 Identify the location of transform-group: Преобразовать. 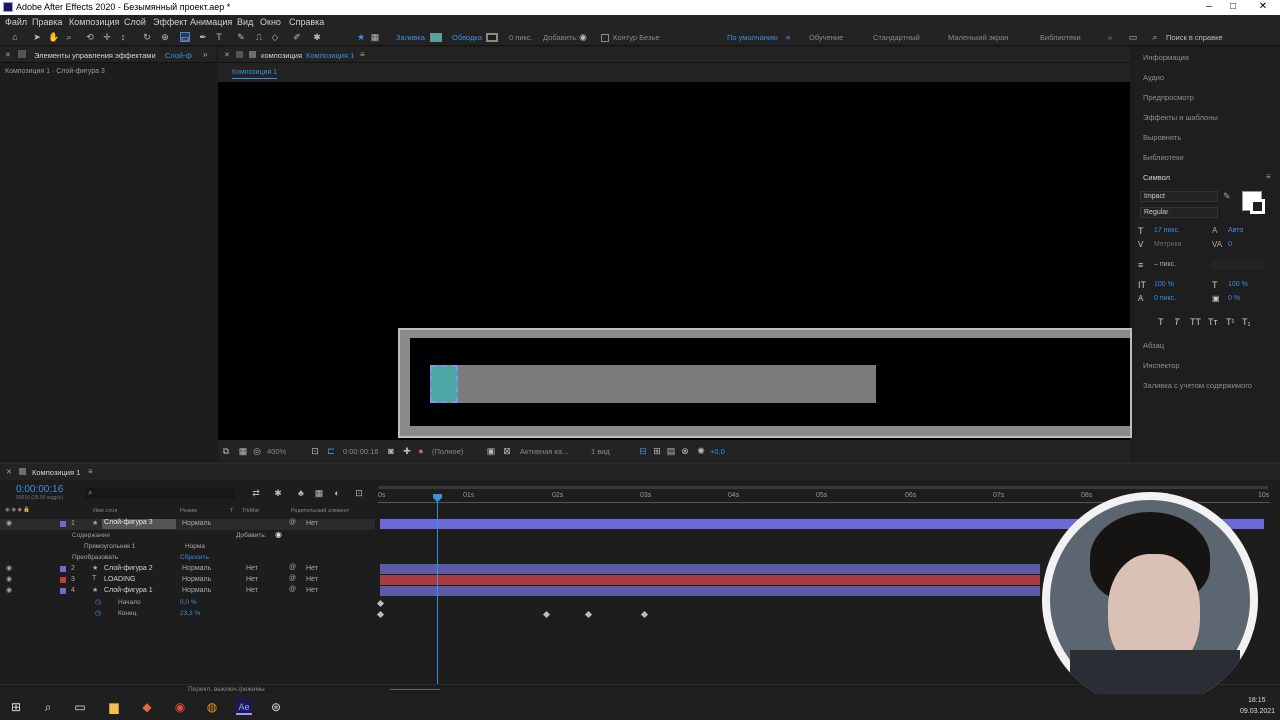
(95, 557).